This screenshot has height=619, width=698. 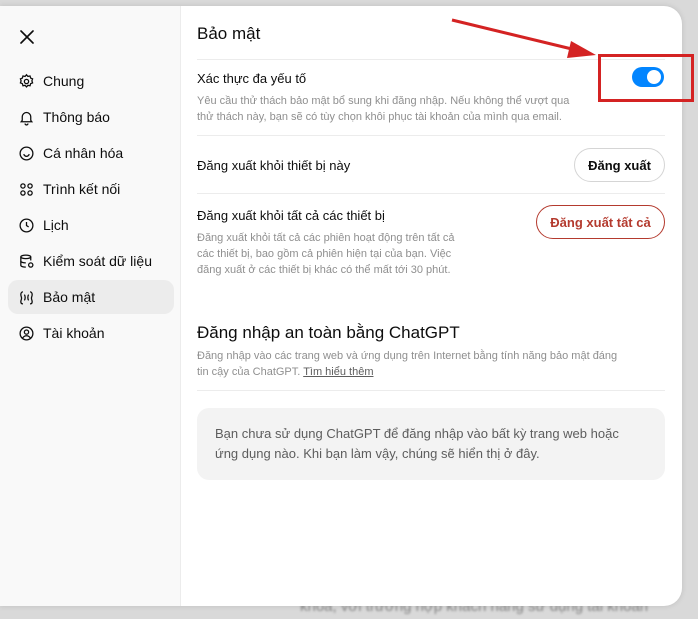 I want to click on logout-all-label: Đăng xuất khỏi tất cả các thiết bị, so click(x=291, y=215).